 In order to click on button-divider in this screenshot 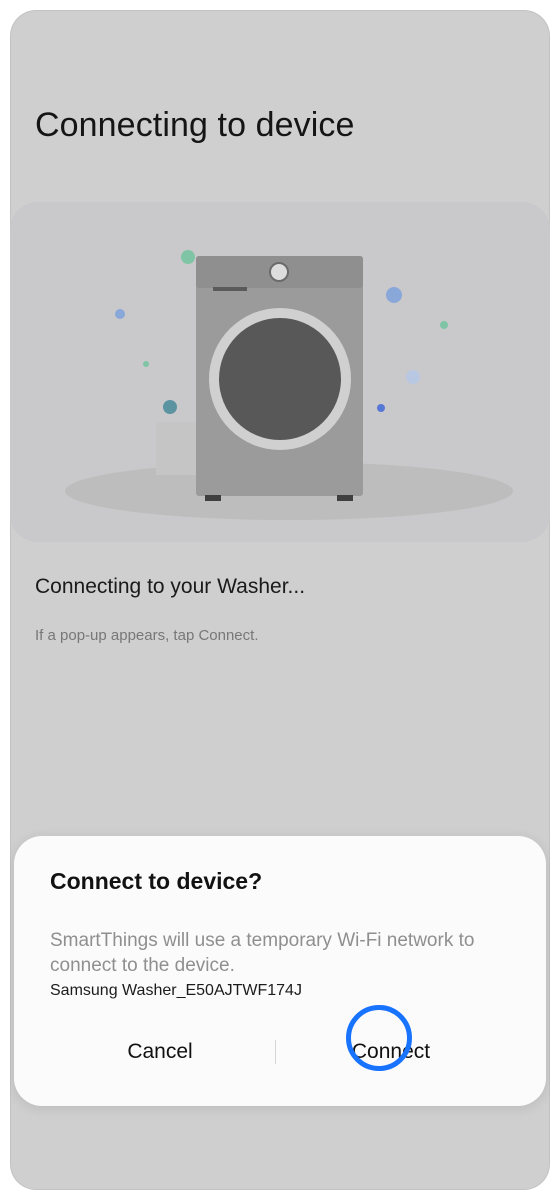, I will do `click(275, 1052)`.